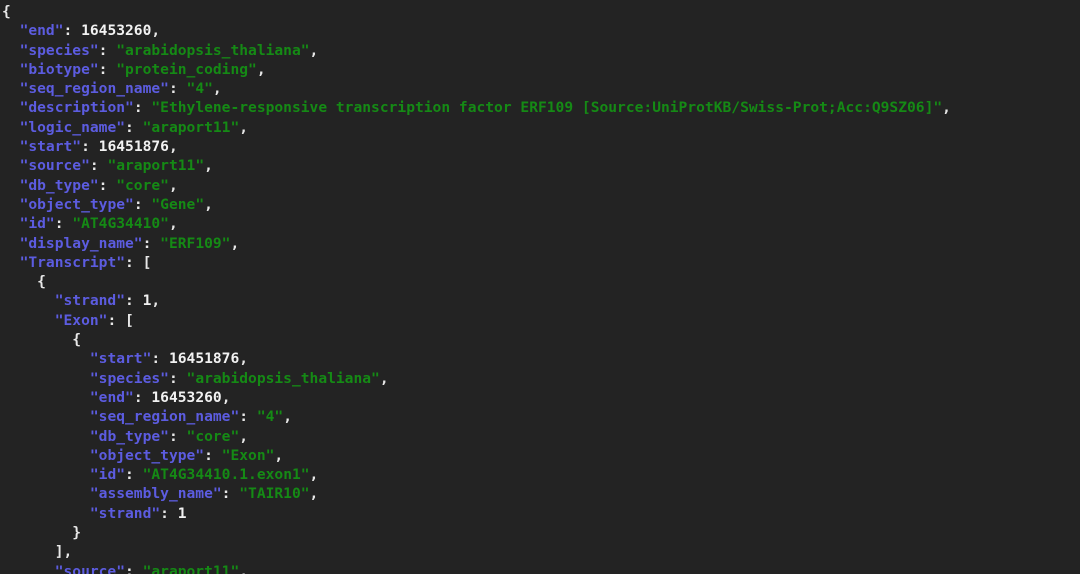  What do you see at coordinates (129, 378) in the screenshot?
I see `json-key: "species"` at bounding box center [129, 378].